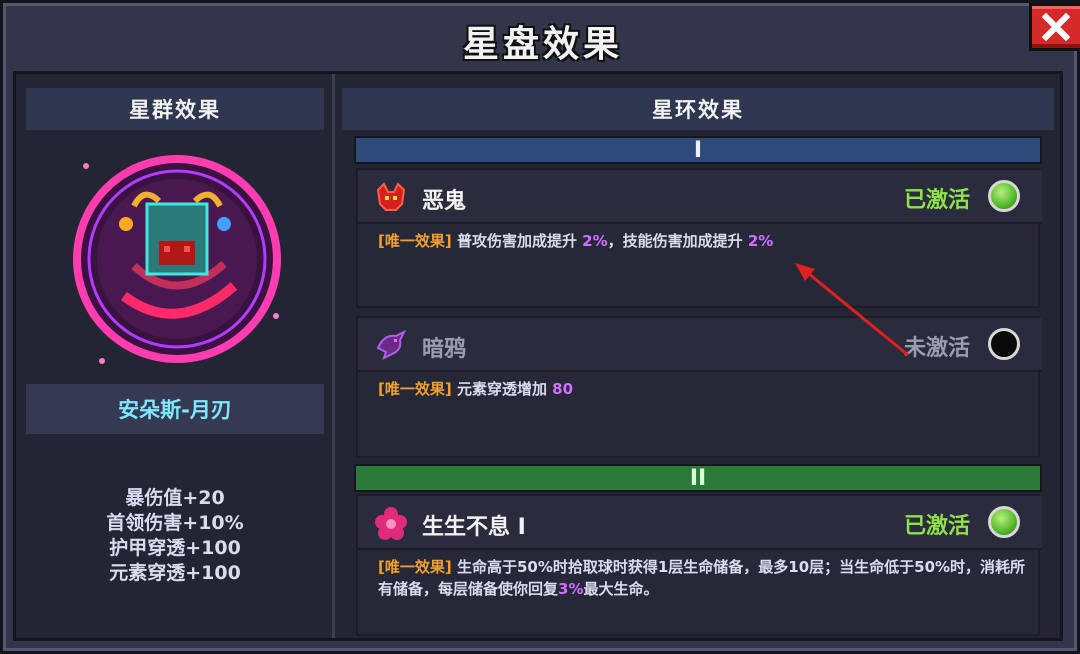 Image resolution: width=1080 pixels, height=654 pixels. I want to click on close-icon, so click(1056, 27).